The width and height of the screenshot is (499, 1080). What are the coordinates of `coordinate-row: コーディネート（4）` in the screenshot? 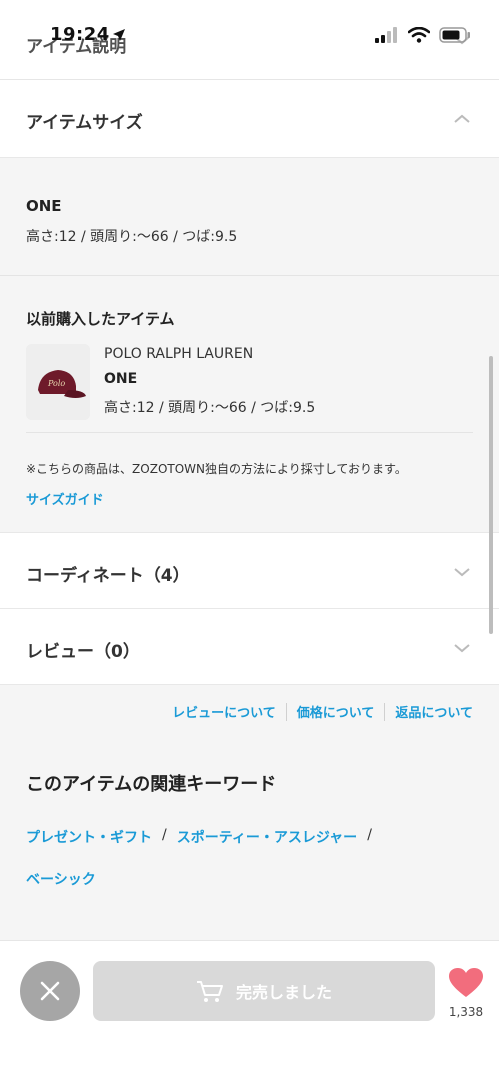 It's located at (249, 570).